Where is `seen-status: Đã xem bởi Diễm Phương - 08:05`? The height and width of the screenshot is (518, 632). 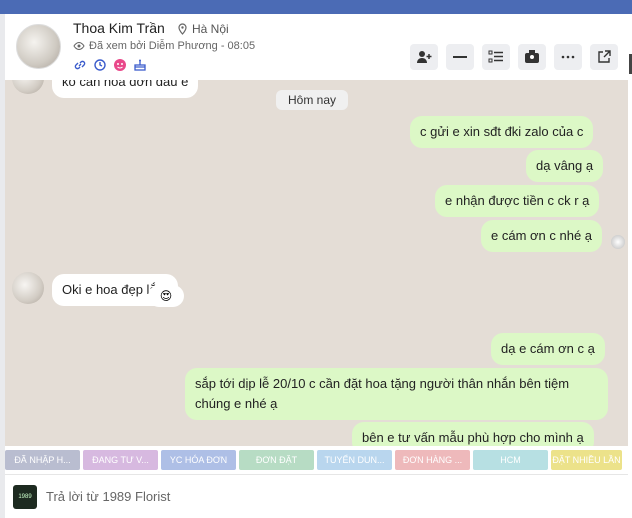
seen-status: Đã xem bởi Diễm Phương - 08:05 is located at coordinates (164, 46).